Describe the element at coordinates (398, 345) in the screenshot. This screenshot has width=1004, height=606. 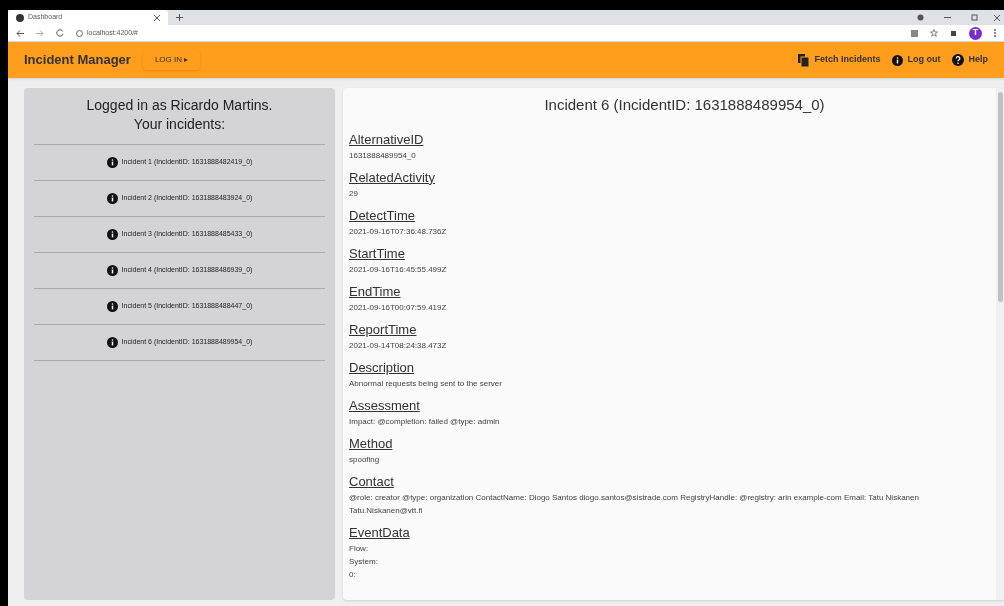
I see `field-value: 2021-09-14T08:24:38.473Z` at that location.